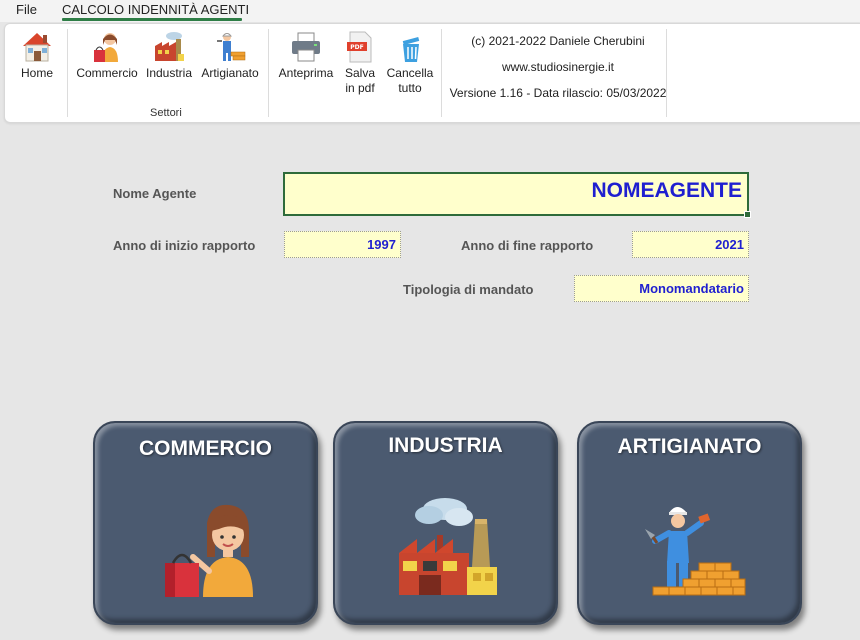 The width and height of the screenshot is (860, 640). I want to click on nome-agente-value: NOMEAGENTE, so click(666, 190).